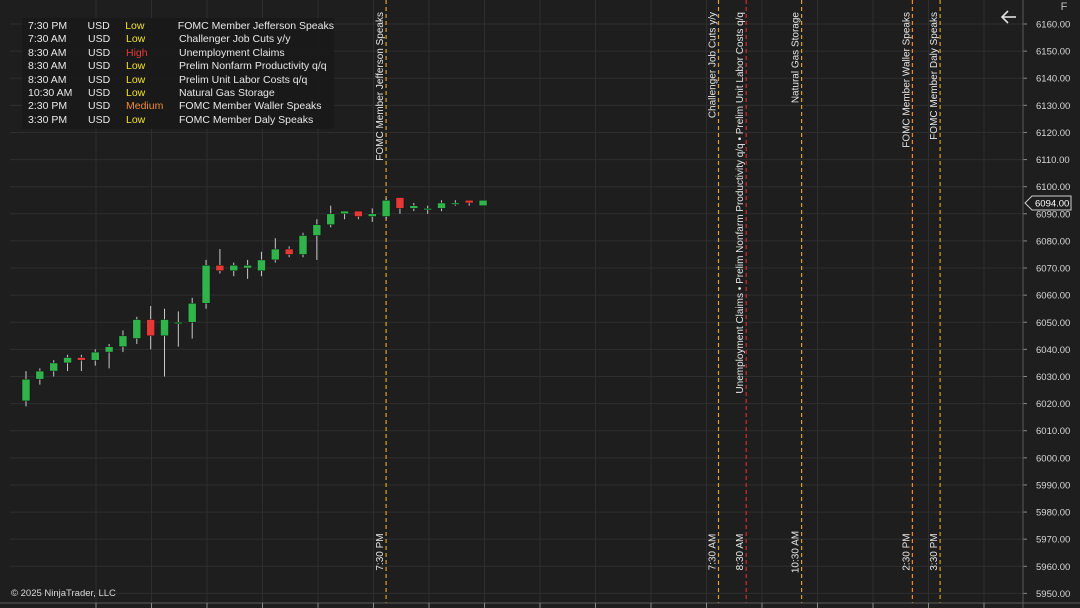 The height and width of the screenshot is (608, 1080). What do you see at coordinates (1053, 377) in the screenshot?
I see `price-tick-label: 6030.00` at bounding box center [1053, 377].